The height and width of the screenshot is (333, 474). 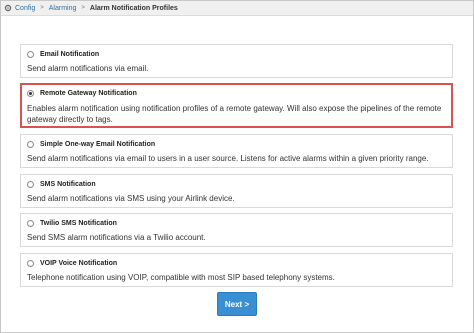 What do you see at coordinates (68, 184) in the screenshot?
I see `option-title: SMS Notification` at bounding box center [68, 184].